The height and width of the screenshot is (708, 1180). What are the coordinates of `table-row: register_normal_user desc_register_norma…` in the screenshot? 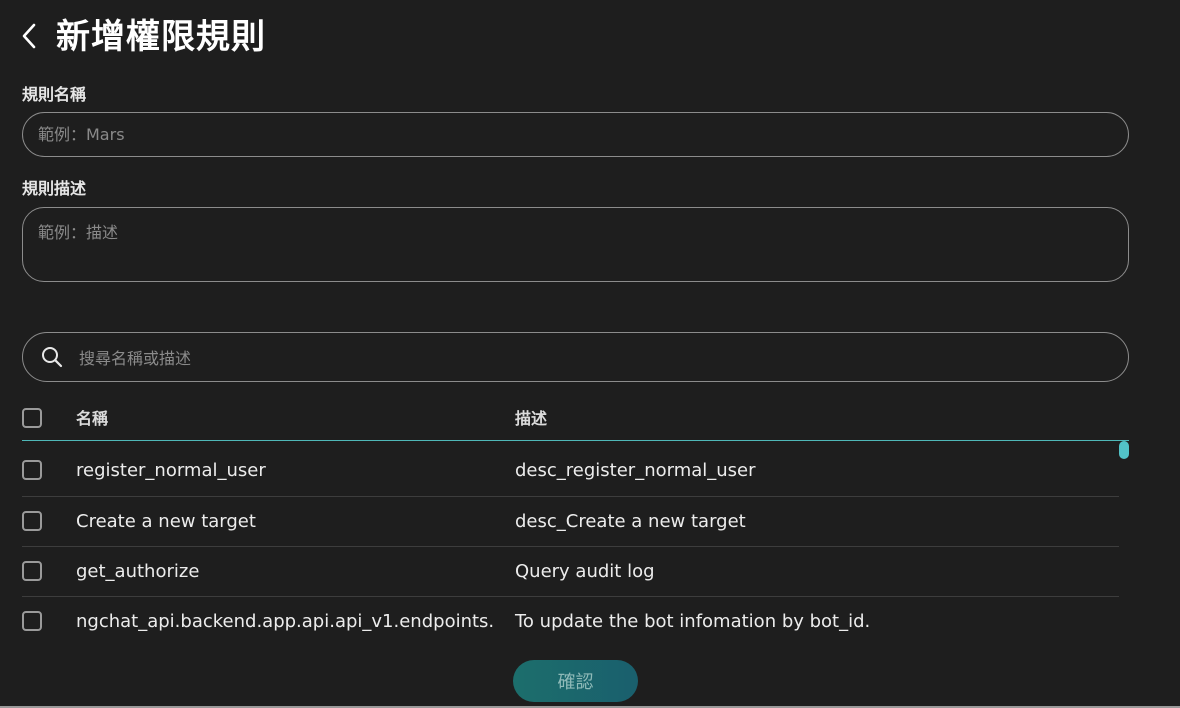 It's located at (570, 471).